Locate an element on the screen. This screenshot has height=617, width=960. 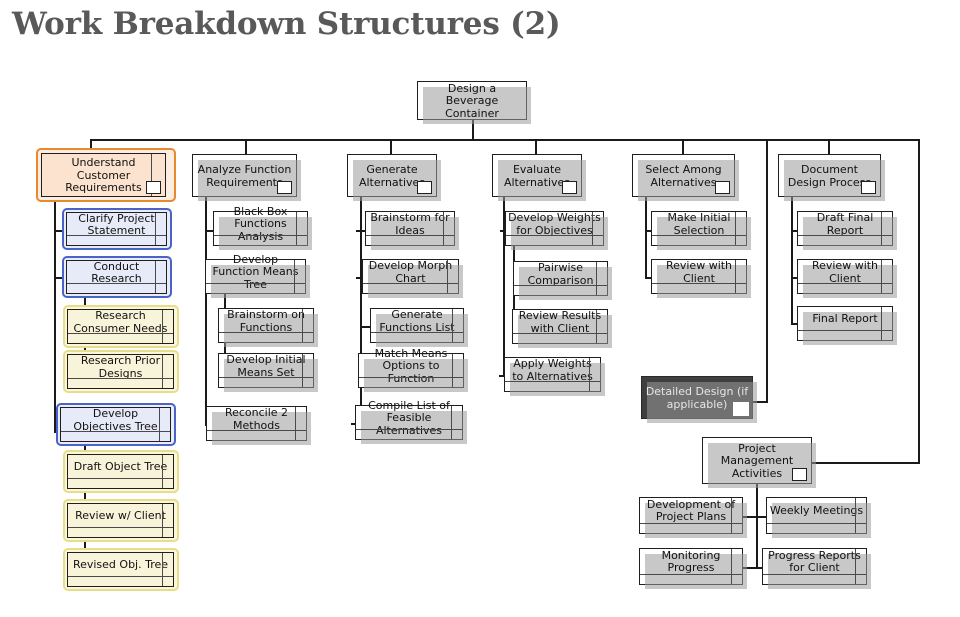
node-generate-functions-list: Generate Functions List is located at coordinates (419, 327).